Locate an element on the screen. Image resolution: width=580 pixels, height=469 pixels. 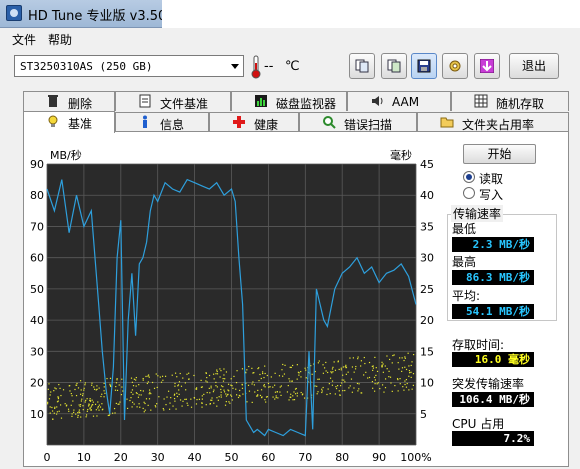
avg-value: 54.1 MB/秒 is located at coordinates (493, 311).